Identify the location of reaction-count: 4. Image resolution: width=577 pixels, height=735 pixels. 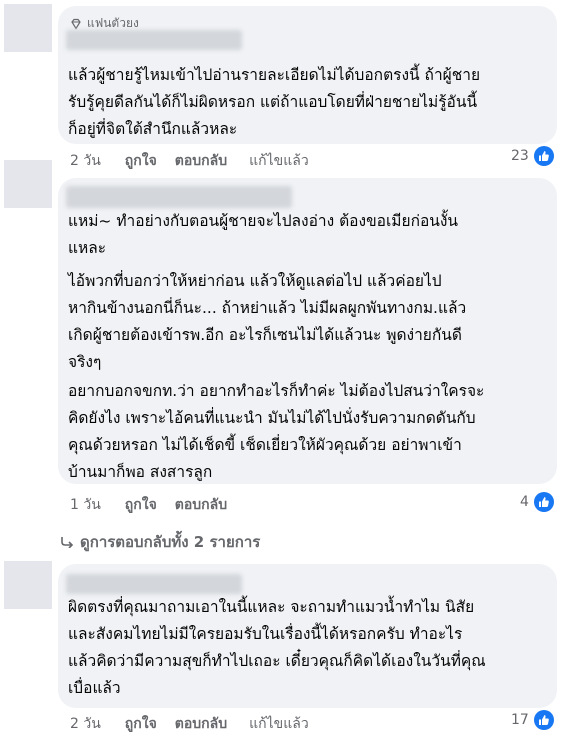
(537, 502).